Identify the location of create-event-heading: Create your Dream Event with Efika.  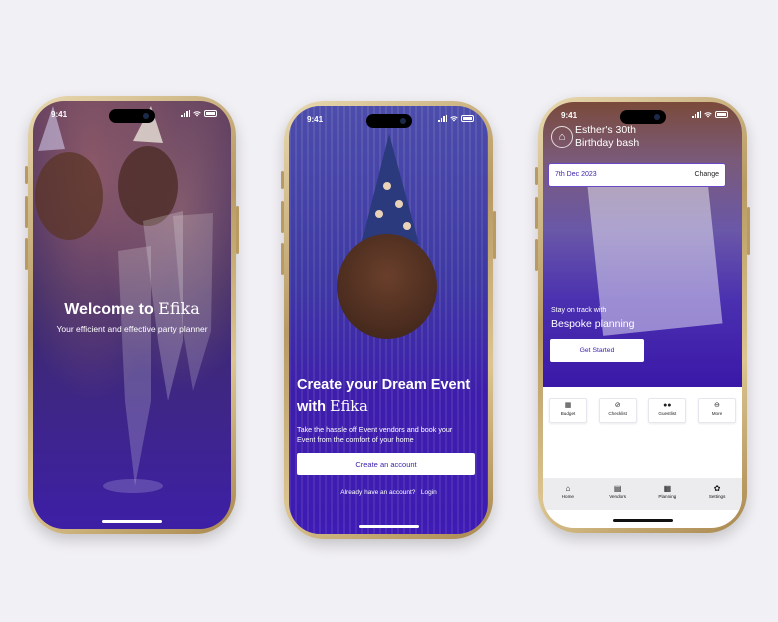
(383, 396).